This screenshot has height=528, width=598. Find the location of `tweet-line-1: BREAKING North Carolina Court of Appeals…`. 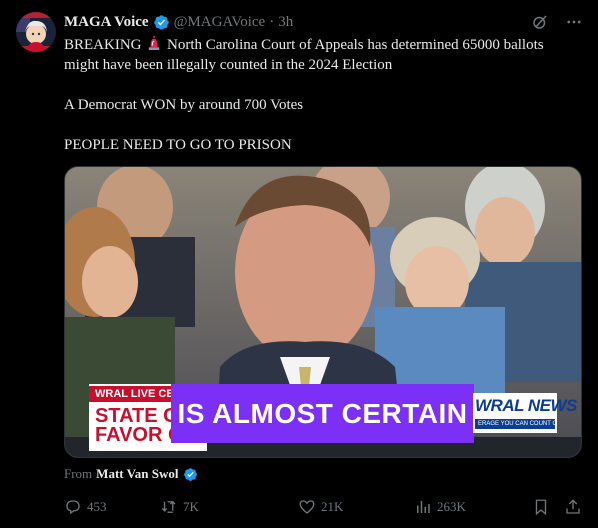

tweet-line-1: BREAKING North Carolina Court of Appeals… is located at coordinates (321, 55).